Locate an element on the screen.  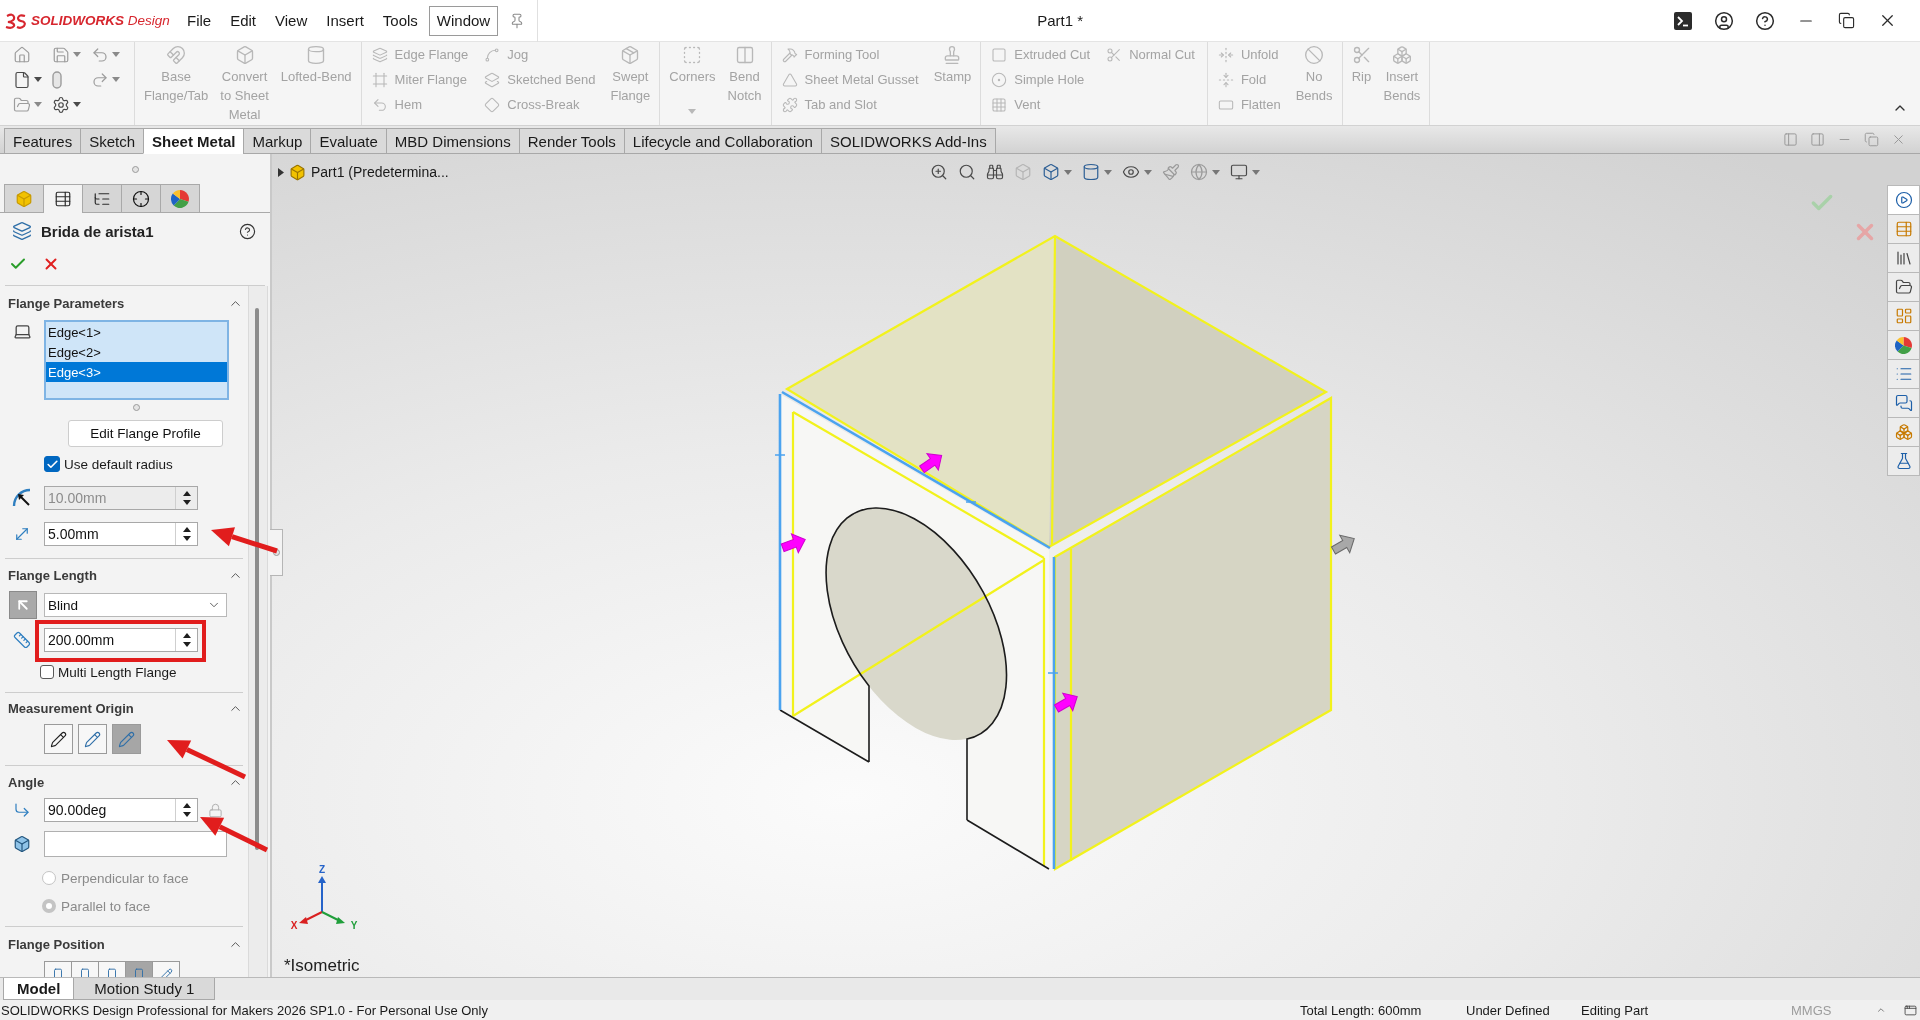
flask-icon is located at coordinates (1903, 461).